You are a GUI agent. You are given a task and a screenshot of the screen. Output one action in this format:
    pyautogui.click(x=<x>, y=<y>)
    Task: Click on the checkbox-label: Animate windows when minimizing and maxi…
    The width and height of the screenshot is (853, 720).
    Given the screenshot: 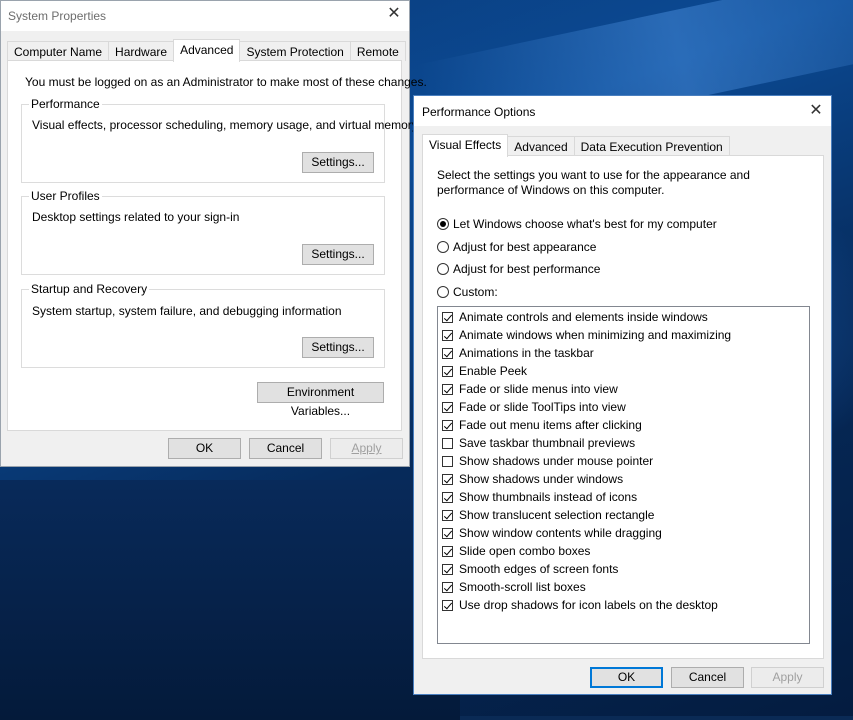 What is the action you would take?
    pyautogui.click(x=595, y=335)
    